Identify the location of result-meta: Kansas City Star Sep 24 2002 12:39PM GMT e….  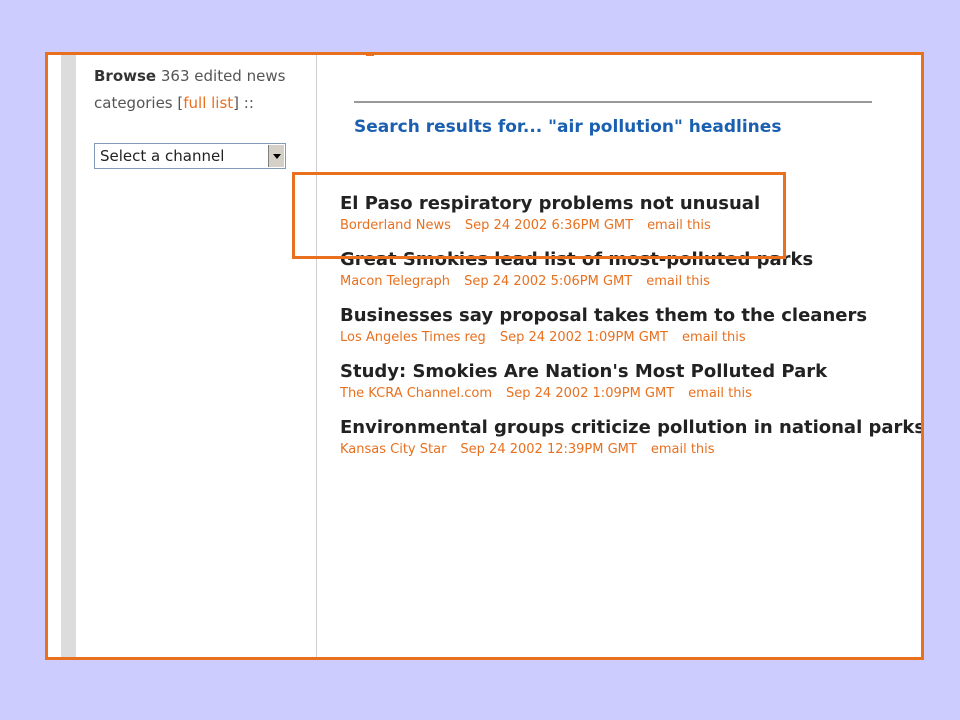
(620, 450).